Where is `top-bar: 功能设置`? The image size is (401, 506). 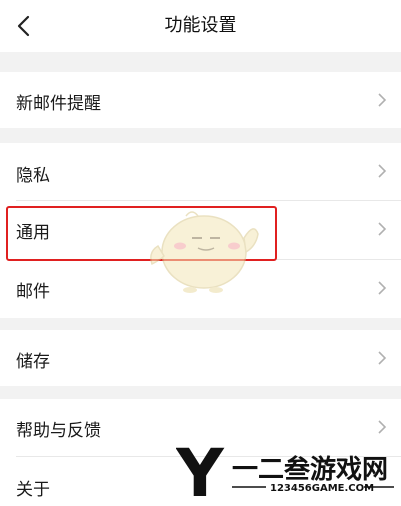
top-bar: 功能设置 is located at coordinates (200, 26).